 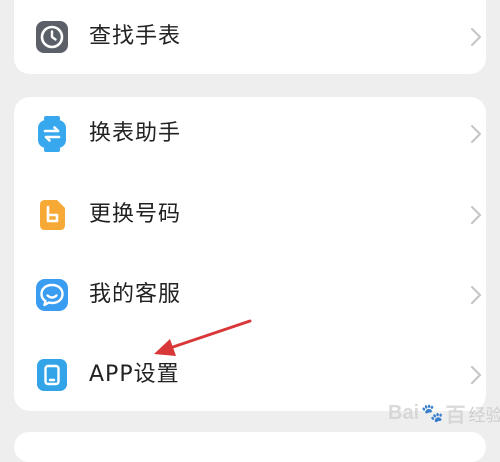 I want to click on menu-item-label: 我的客服, so click(x=135, y=294).